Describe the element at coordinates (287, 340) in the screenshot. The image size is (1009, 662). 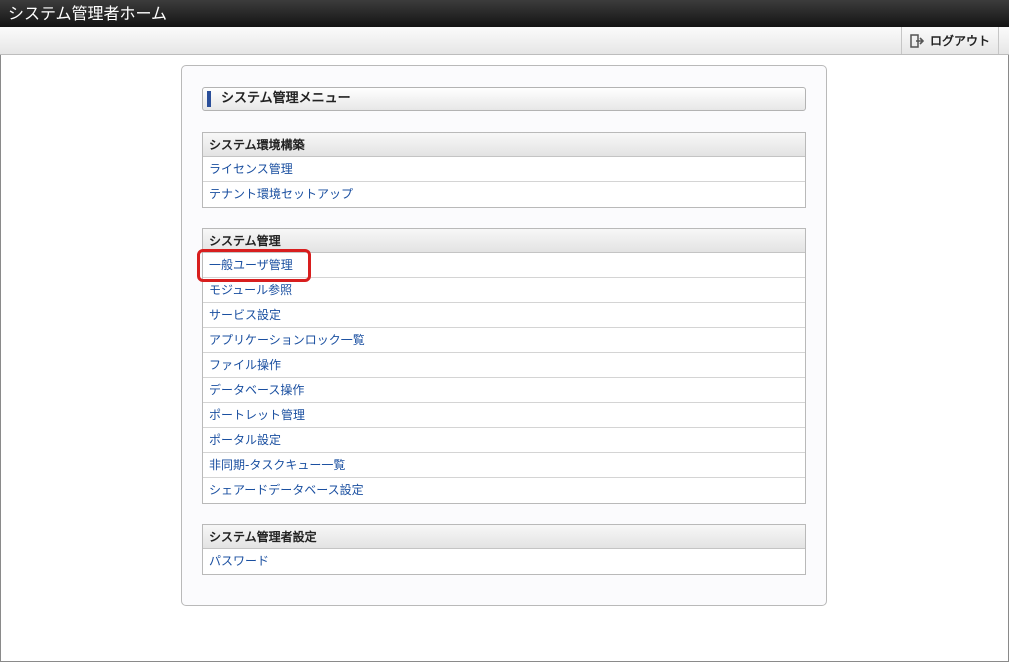
I see `link-application-lock-list: アプリケーションロック一覧` at that location.